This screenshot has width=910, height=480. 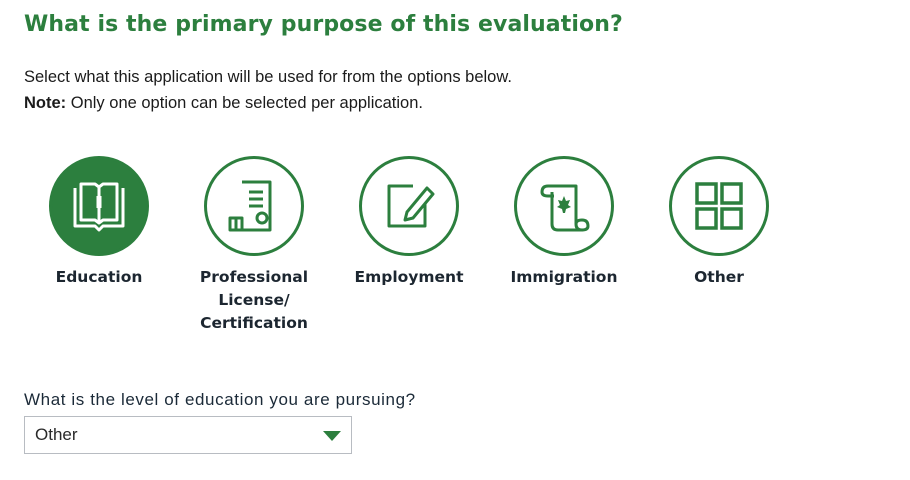 I want to click on scroll-maple-leaf-icon, so click(x=565, y=208).